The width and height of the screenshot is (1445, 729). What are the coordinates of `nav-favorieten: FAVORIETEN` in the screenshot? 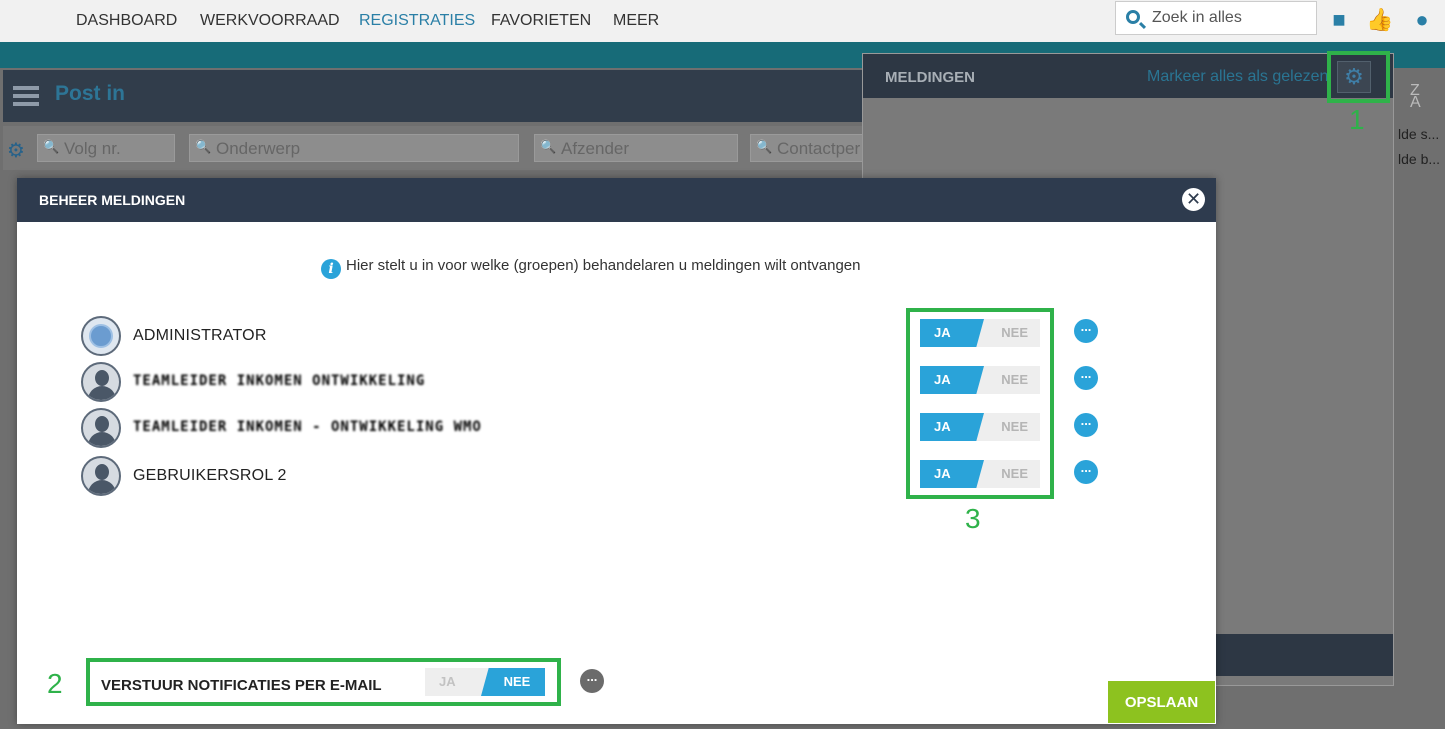 It's located at (541, 21).